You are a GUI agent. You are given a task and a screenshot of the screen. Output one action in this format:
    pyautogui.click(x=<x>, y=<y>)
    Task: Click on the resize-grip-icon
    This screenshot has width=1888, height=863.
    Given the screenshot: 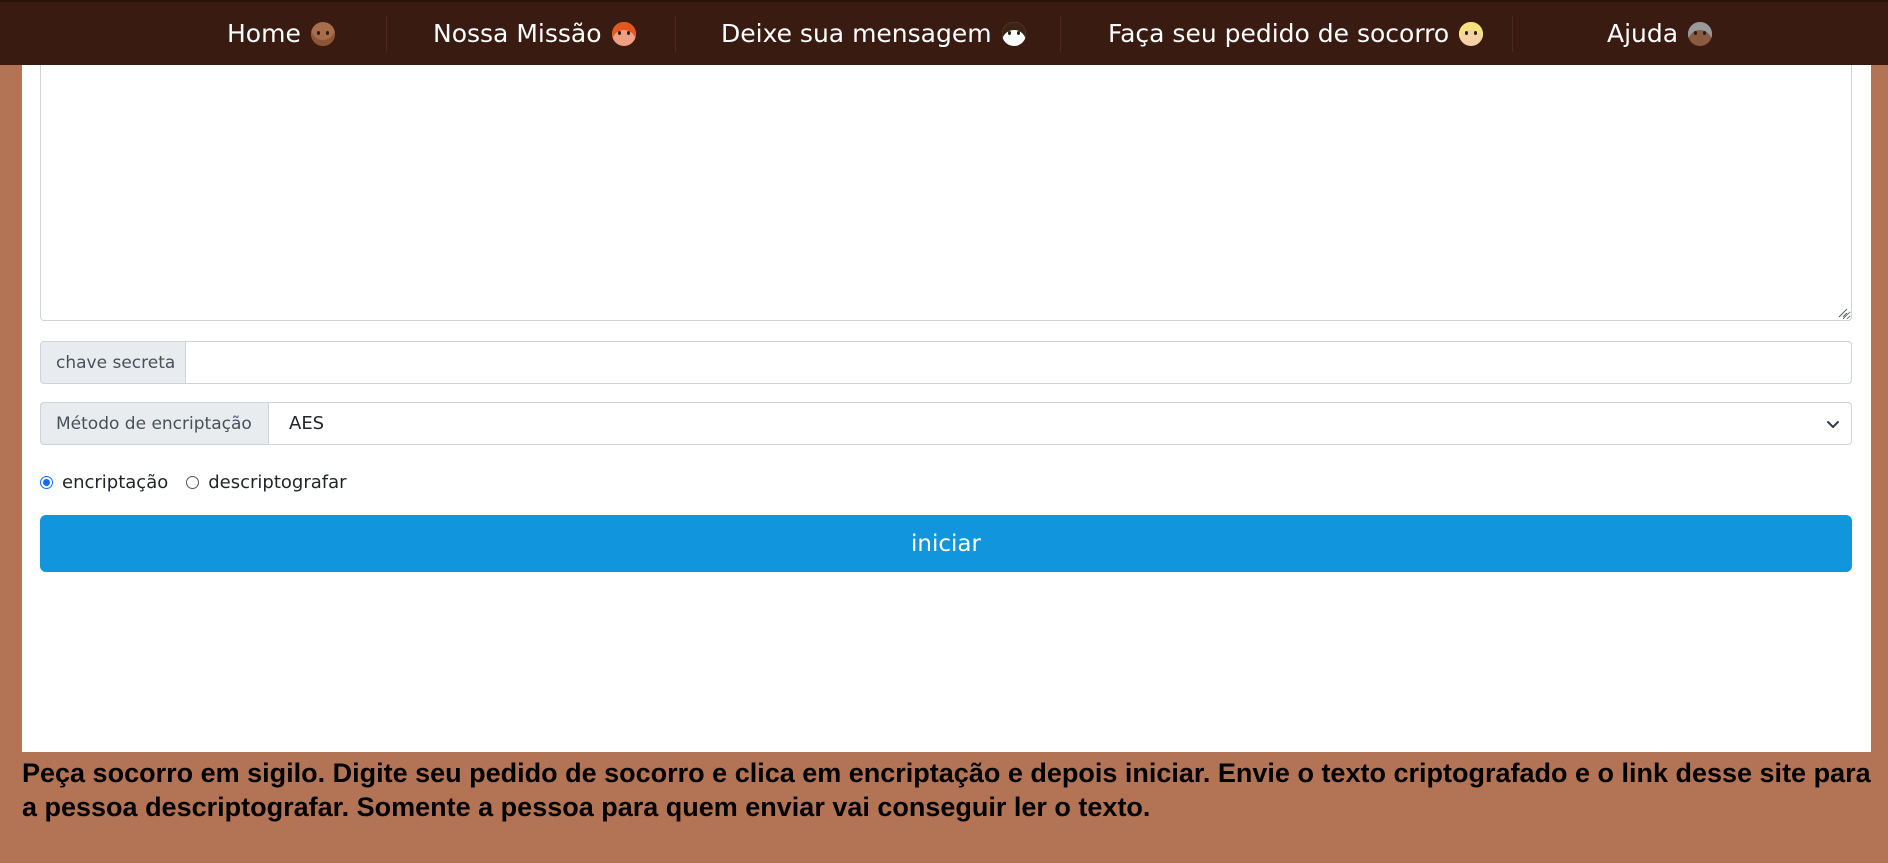 What is the action you would take?
    pyautogui.click(x=1842, y=312)
    